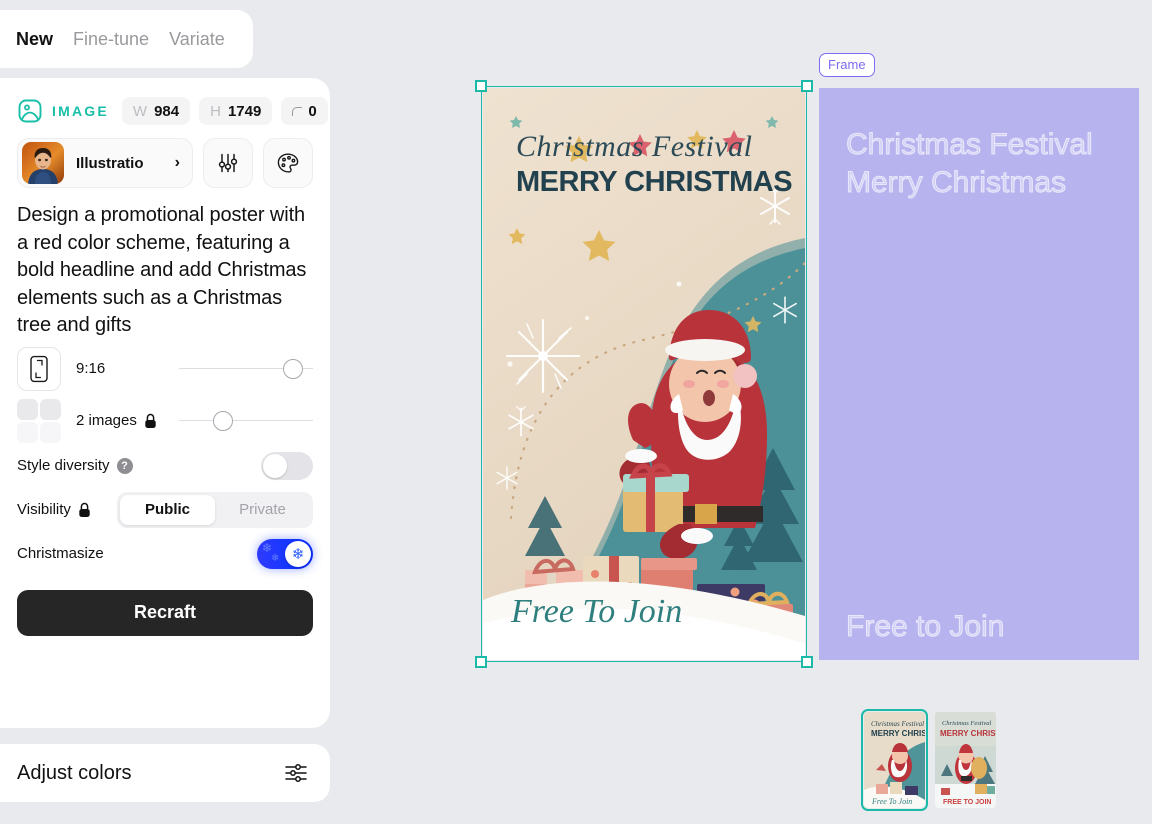 The width and height of the screenshot is (1152, 824). What do you see at coordinates (165, 773) in the screenshot?
I see `adjust-colors-panel: Adjust colors` at bounding box center [165, 773].